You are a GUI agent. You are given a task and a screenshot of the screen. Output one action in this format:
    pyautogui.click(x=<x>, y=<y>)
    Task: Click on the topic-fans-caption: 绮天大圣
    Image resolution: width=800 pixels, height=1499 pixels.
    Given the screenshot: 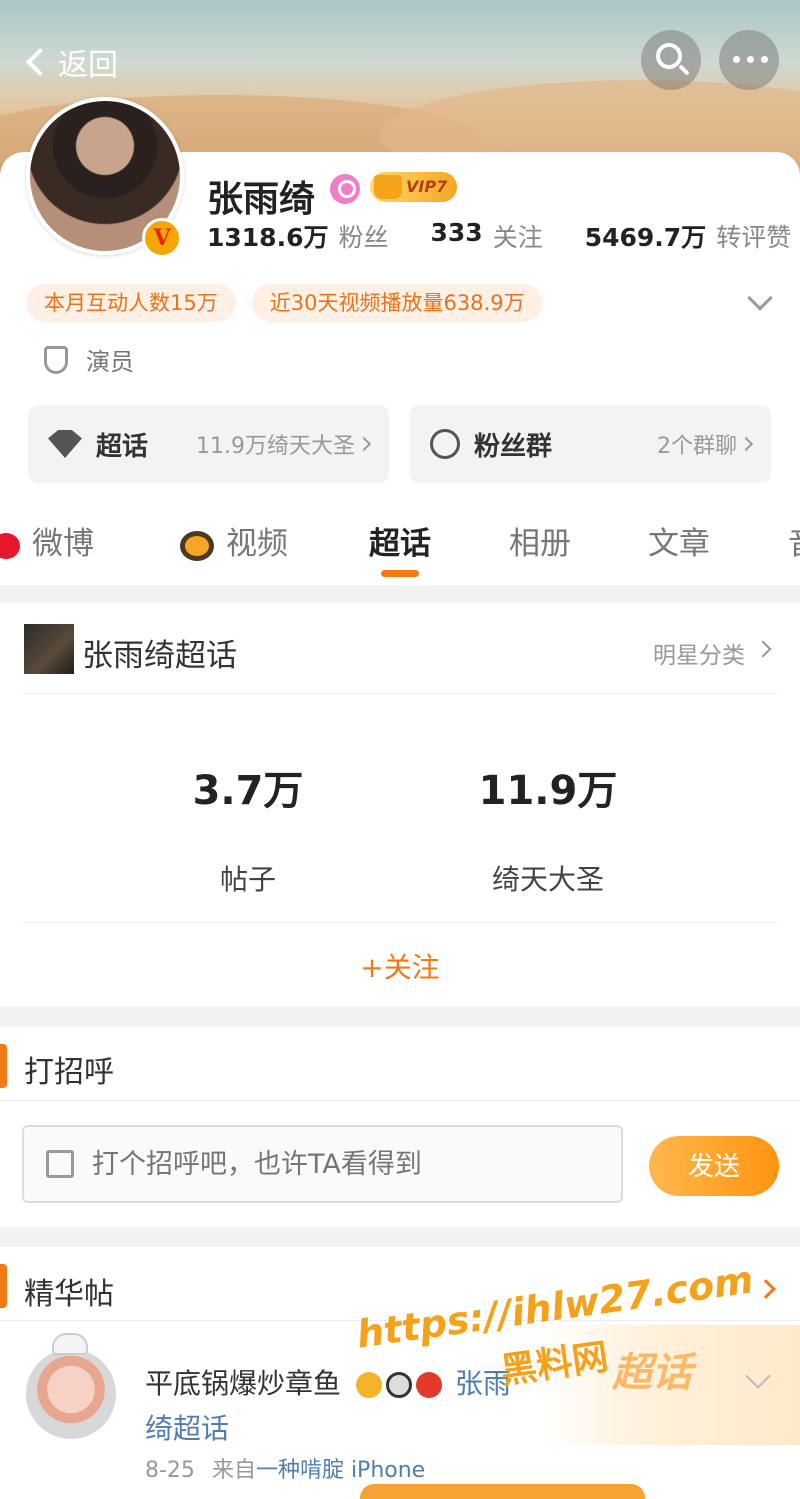 What is the action you would take?
    pyautogui.click(x=547, y=879)
    